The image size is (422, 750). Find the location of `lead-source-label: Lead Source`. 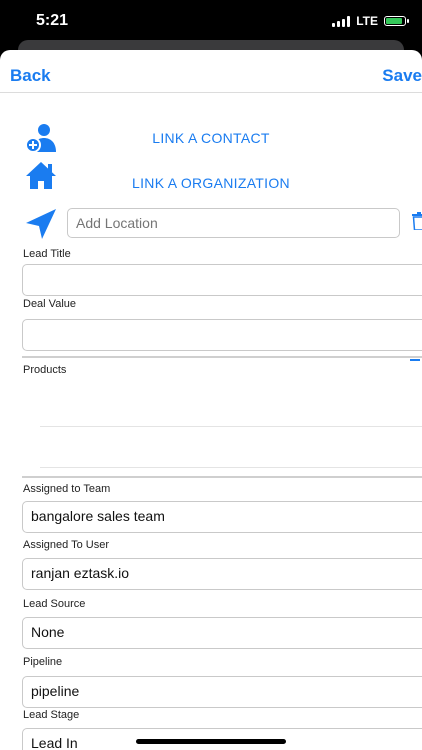

lead-source-label: Lead Source is located at coordinates (54, 604).